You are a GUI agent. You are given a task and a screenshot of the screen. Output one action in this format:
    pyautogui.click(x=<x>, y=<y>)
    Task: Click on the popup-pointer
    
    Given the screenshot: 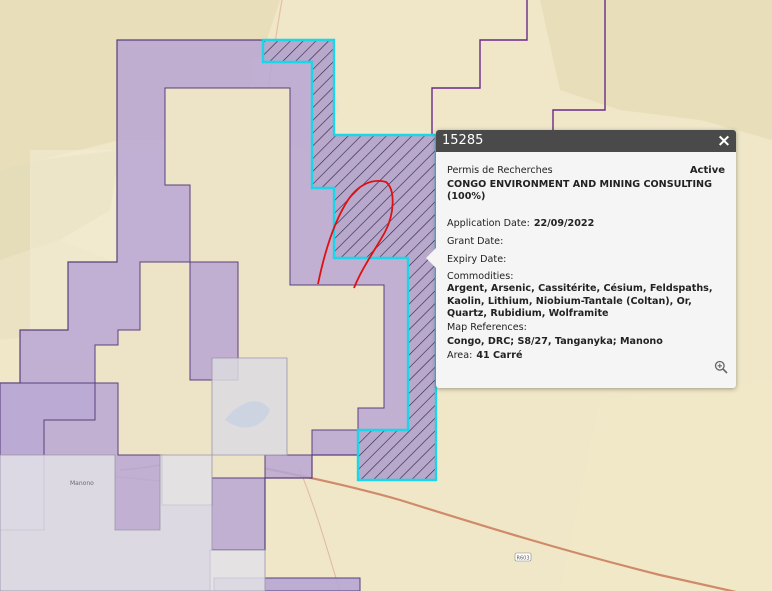 What is the action you would take?
    pyautogui.click(x=431, y=258)
    